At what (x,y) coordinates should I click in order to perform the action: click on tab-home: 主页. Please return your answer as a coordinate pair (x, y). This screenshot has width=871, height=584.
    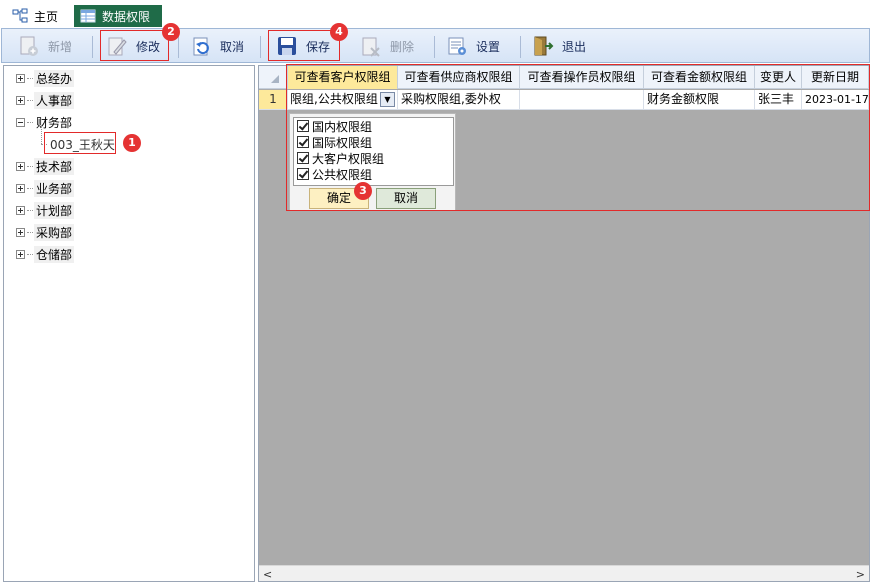
    Looking at the image, I should click on (36, 16).